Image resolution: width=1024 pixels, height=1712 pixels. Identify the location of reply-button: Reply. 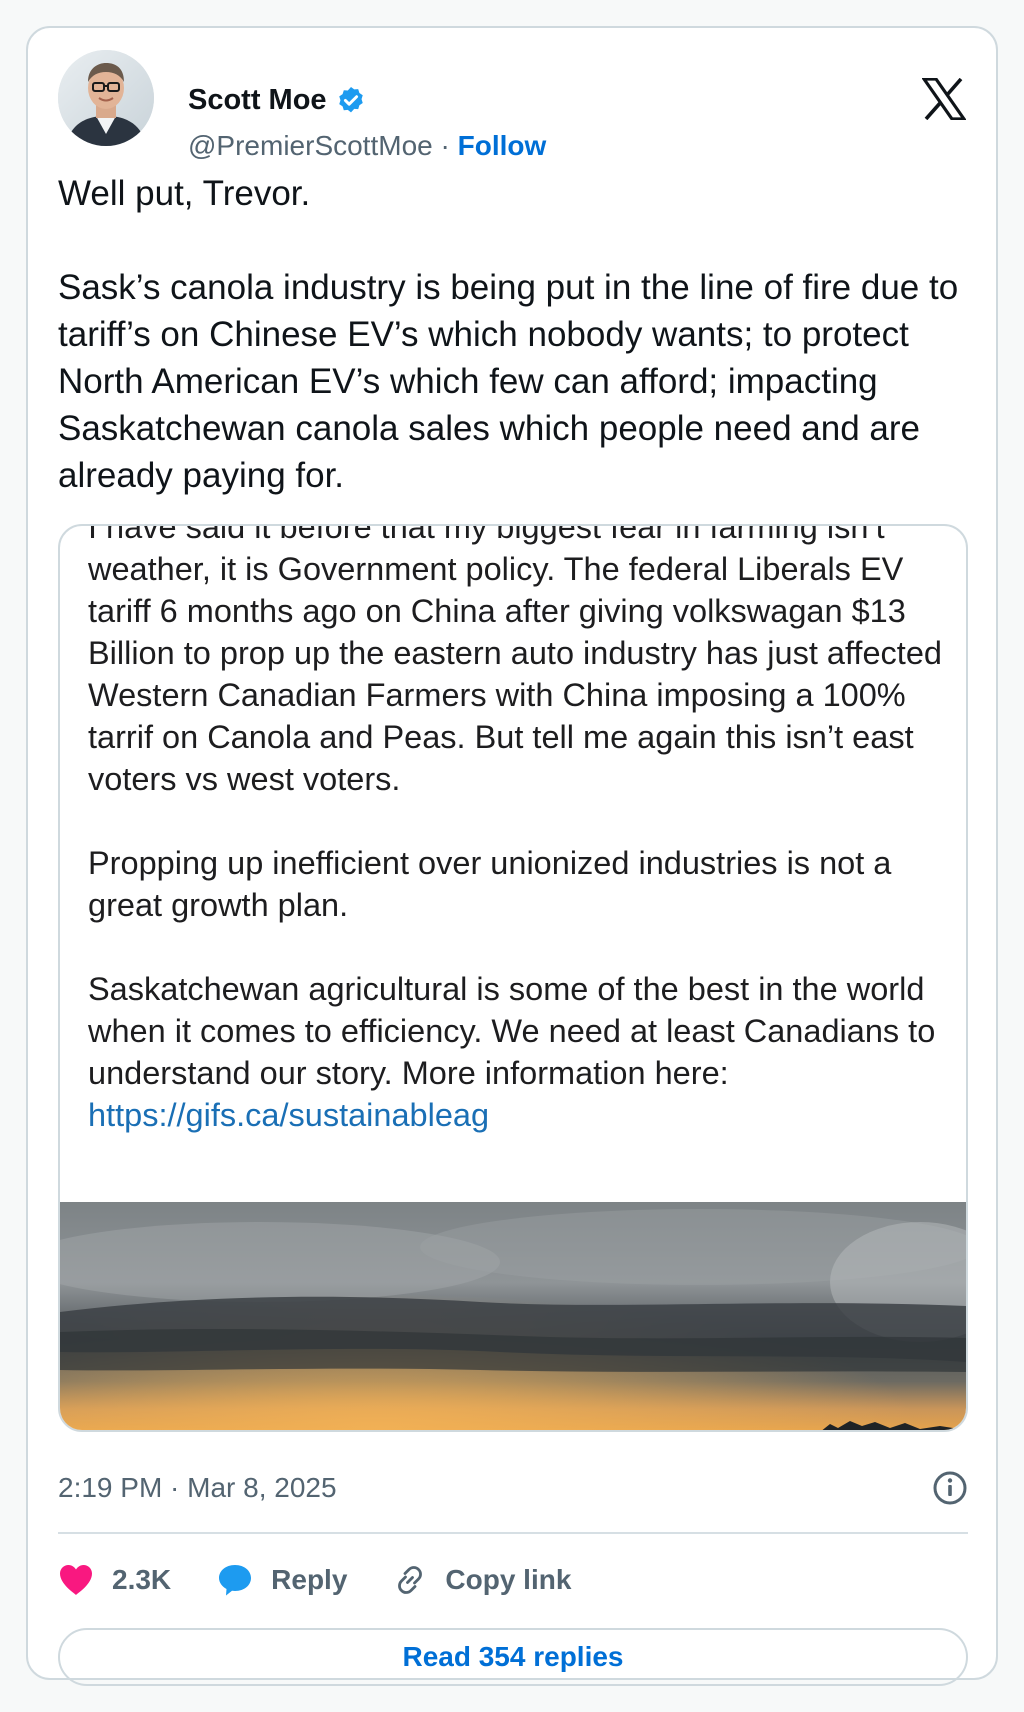
(282, 1580).